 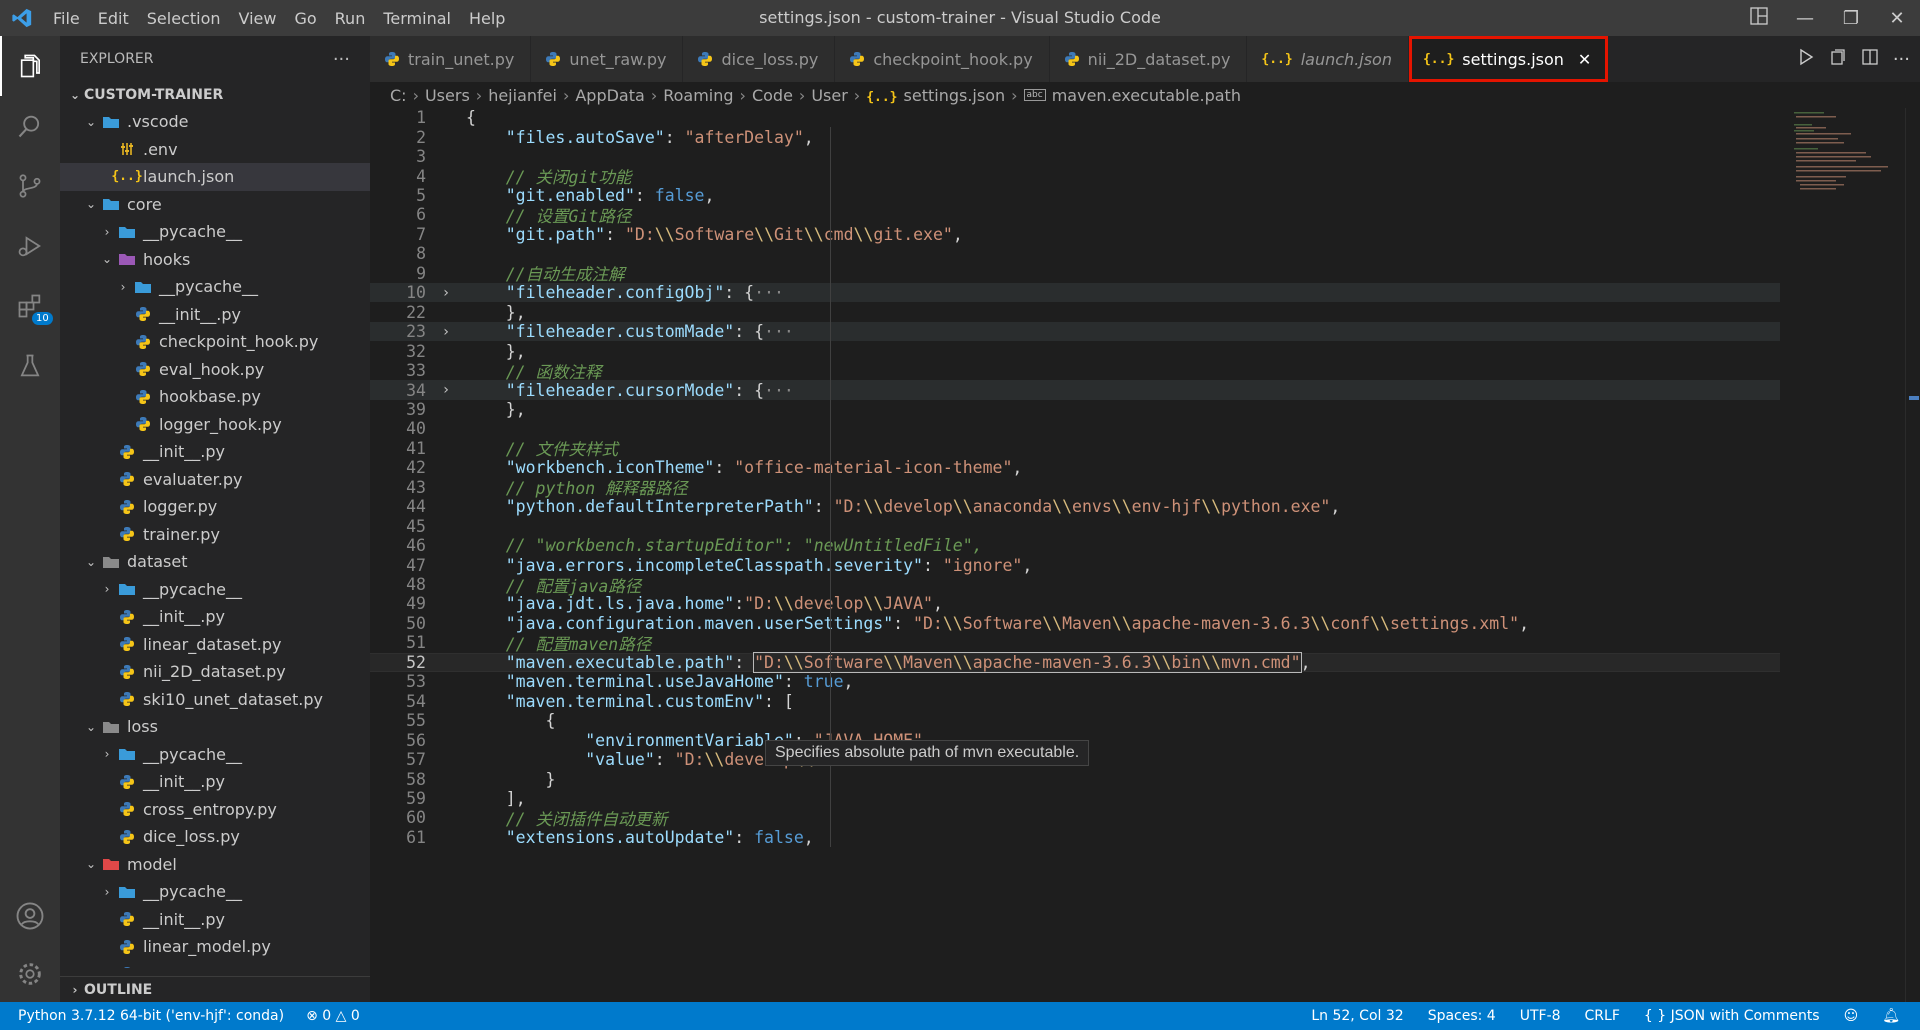 What do you see at coordinates (1075, 643) in the screenshot?
I see `code-line: 51 // 配置maven路径` at bounding box center [1075, 643].